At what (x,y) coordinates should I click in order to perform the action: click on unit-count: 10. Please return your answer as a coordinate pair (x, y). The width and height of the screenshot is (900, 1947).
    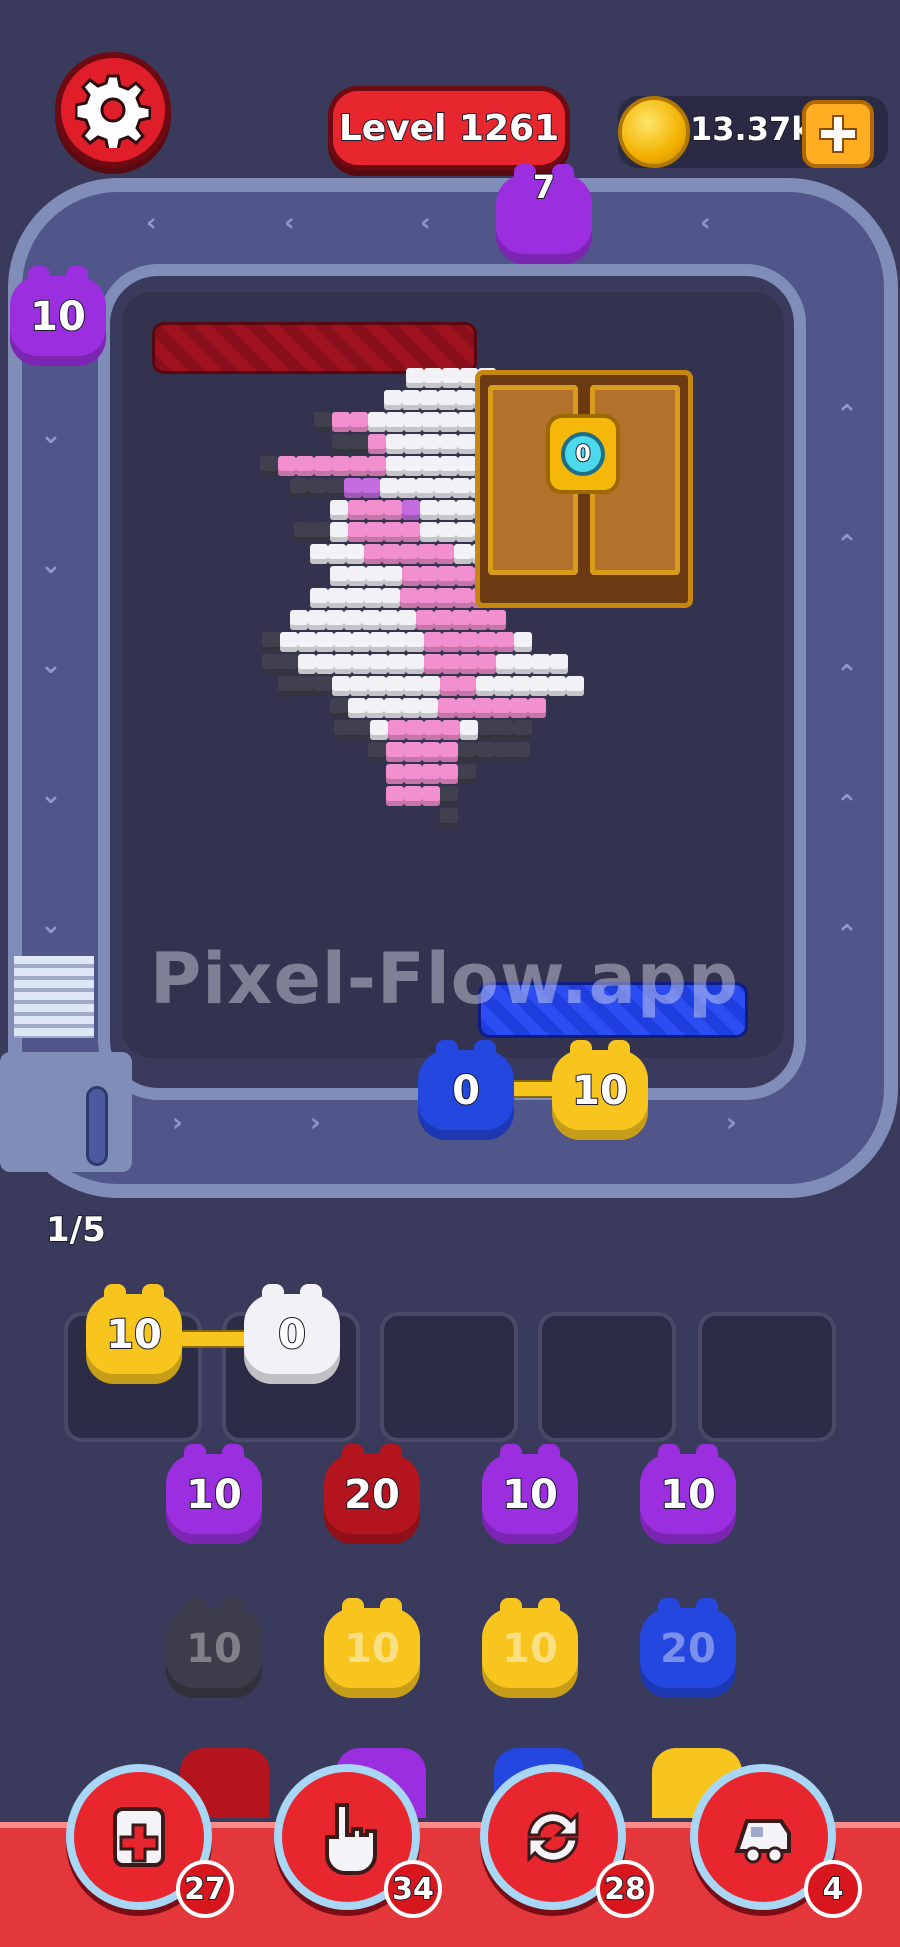
    Looking at the image, I should click on (372, 1649).